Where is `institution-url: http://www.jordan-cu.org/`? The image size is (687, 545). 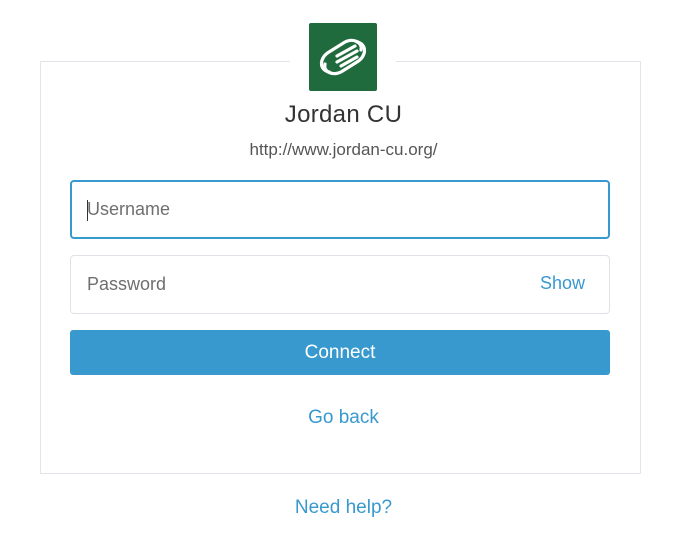
institution-url: http://www.jordan-cu.org/ is located at coordinates (343, 149).